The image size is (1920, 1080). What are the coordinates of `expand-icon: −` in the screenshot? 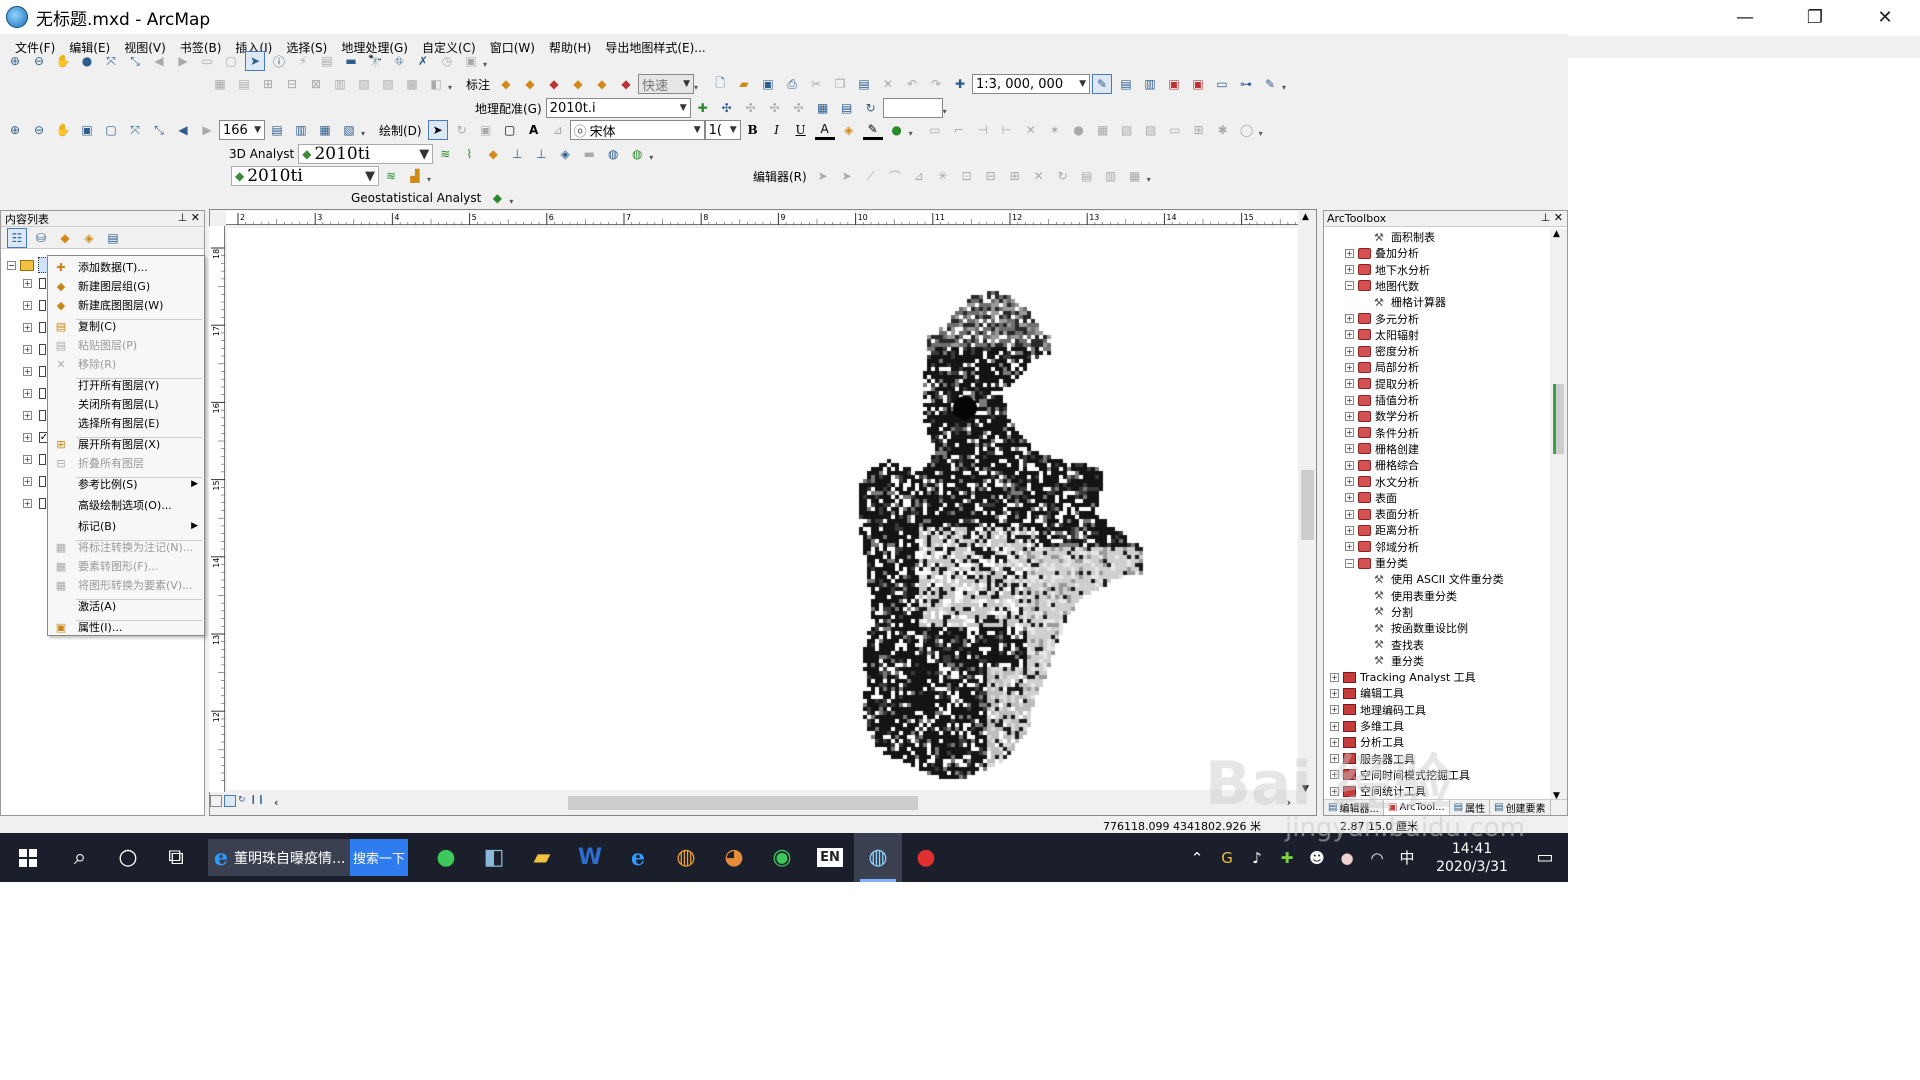 It's located at (1349, 563).